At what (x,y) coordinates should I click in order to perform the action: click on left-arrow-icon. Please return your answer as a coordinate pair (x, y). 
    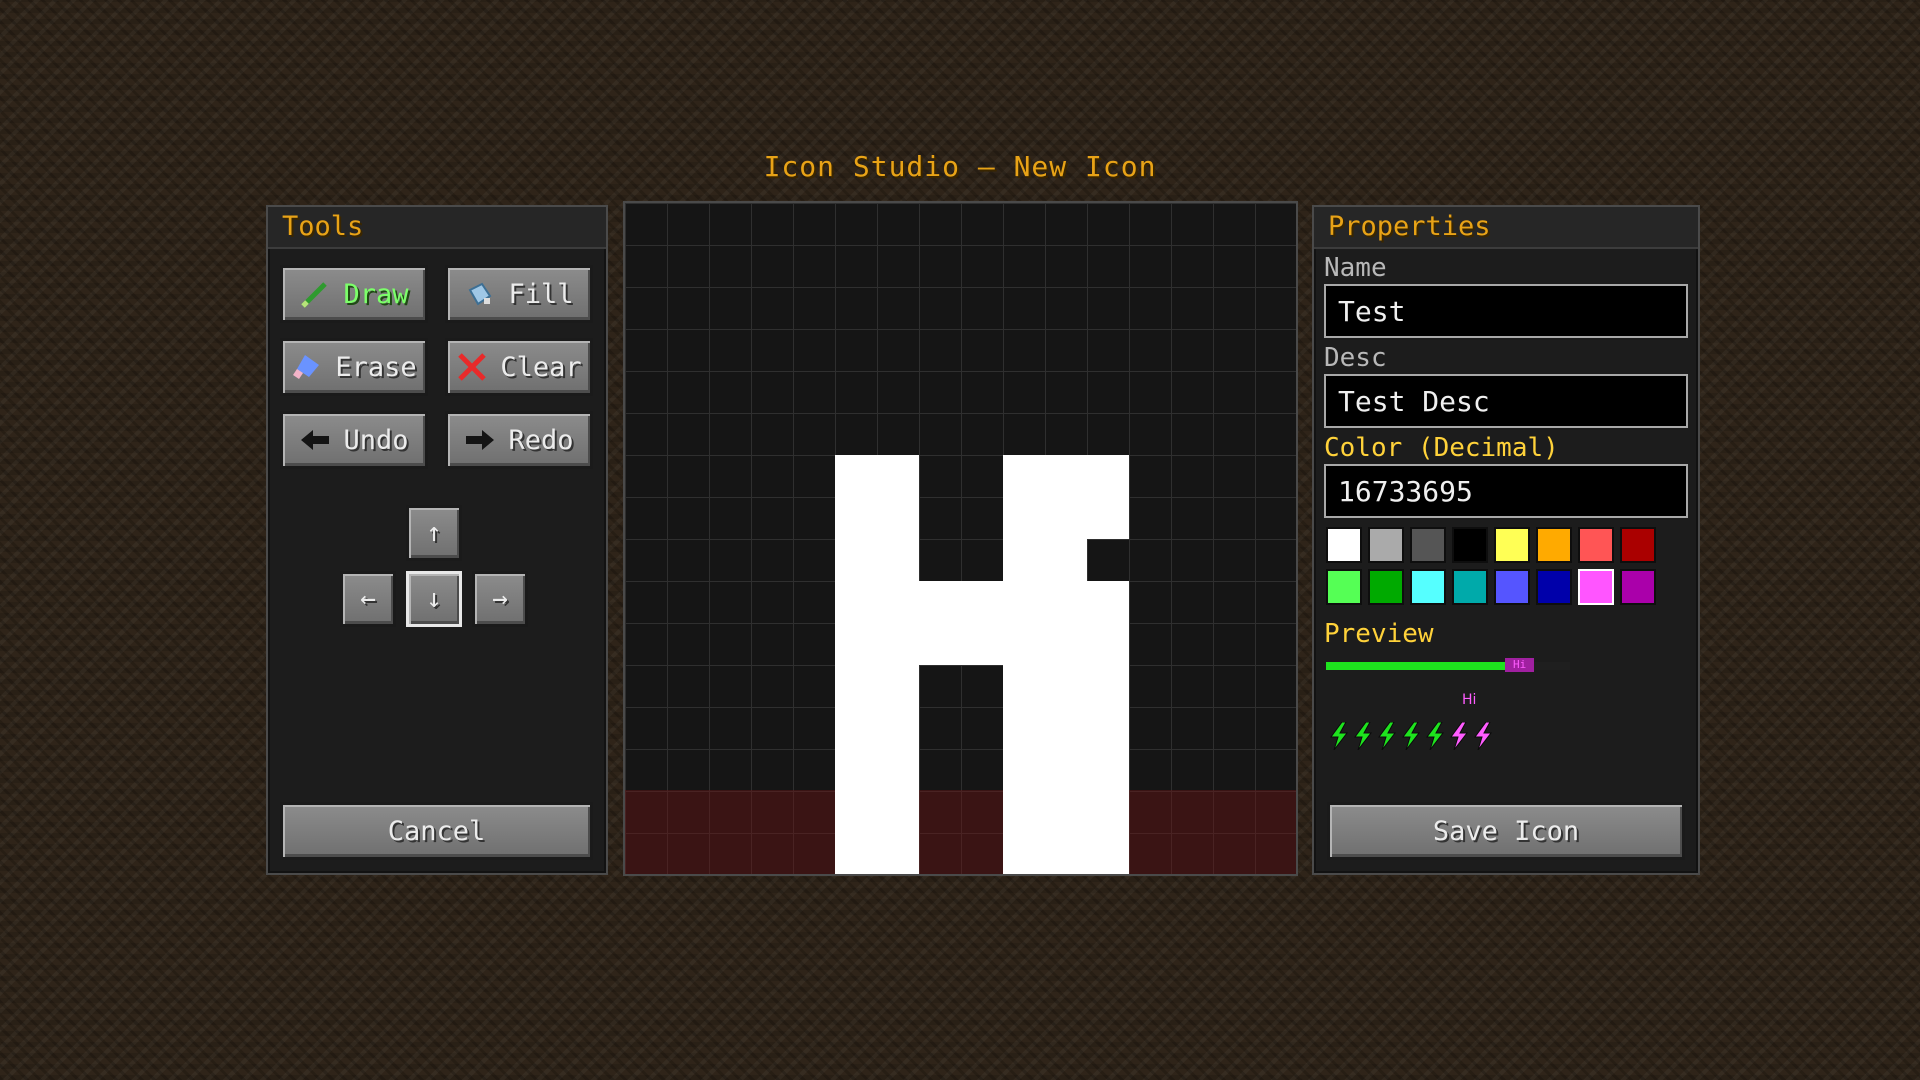
    Looking at the image, I should click on (315, 440).